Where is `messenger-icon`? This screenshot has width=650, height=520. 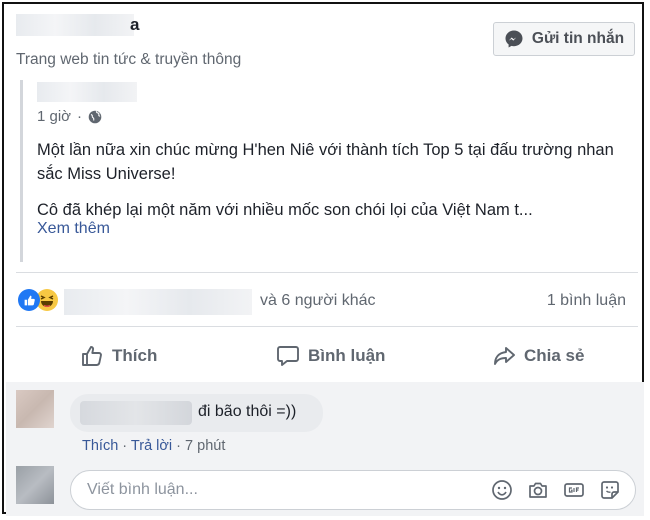
messenger-icon is located at coordinates (514, 39).